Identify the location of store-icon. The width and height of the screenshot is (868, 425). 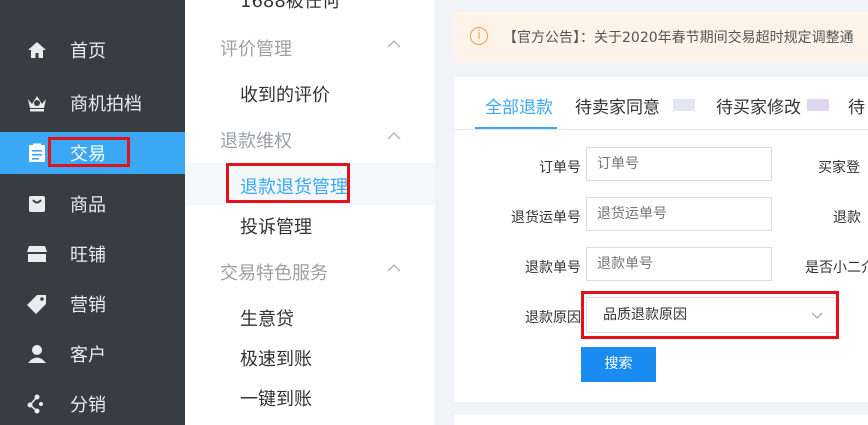
(37, 254).